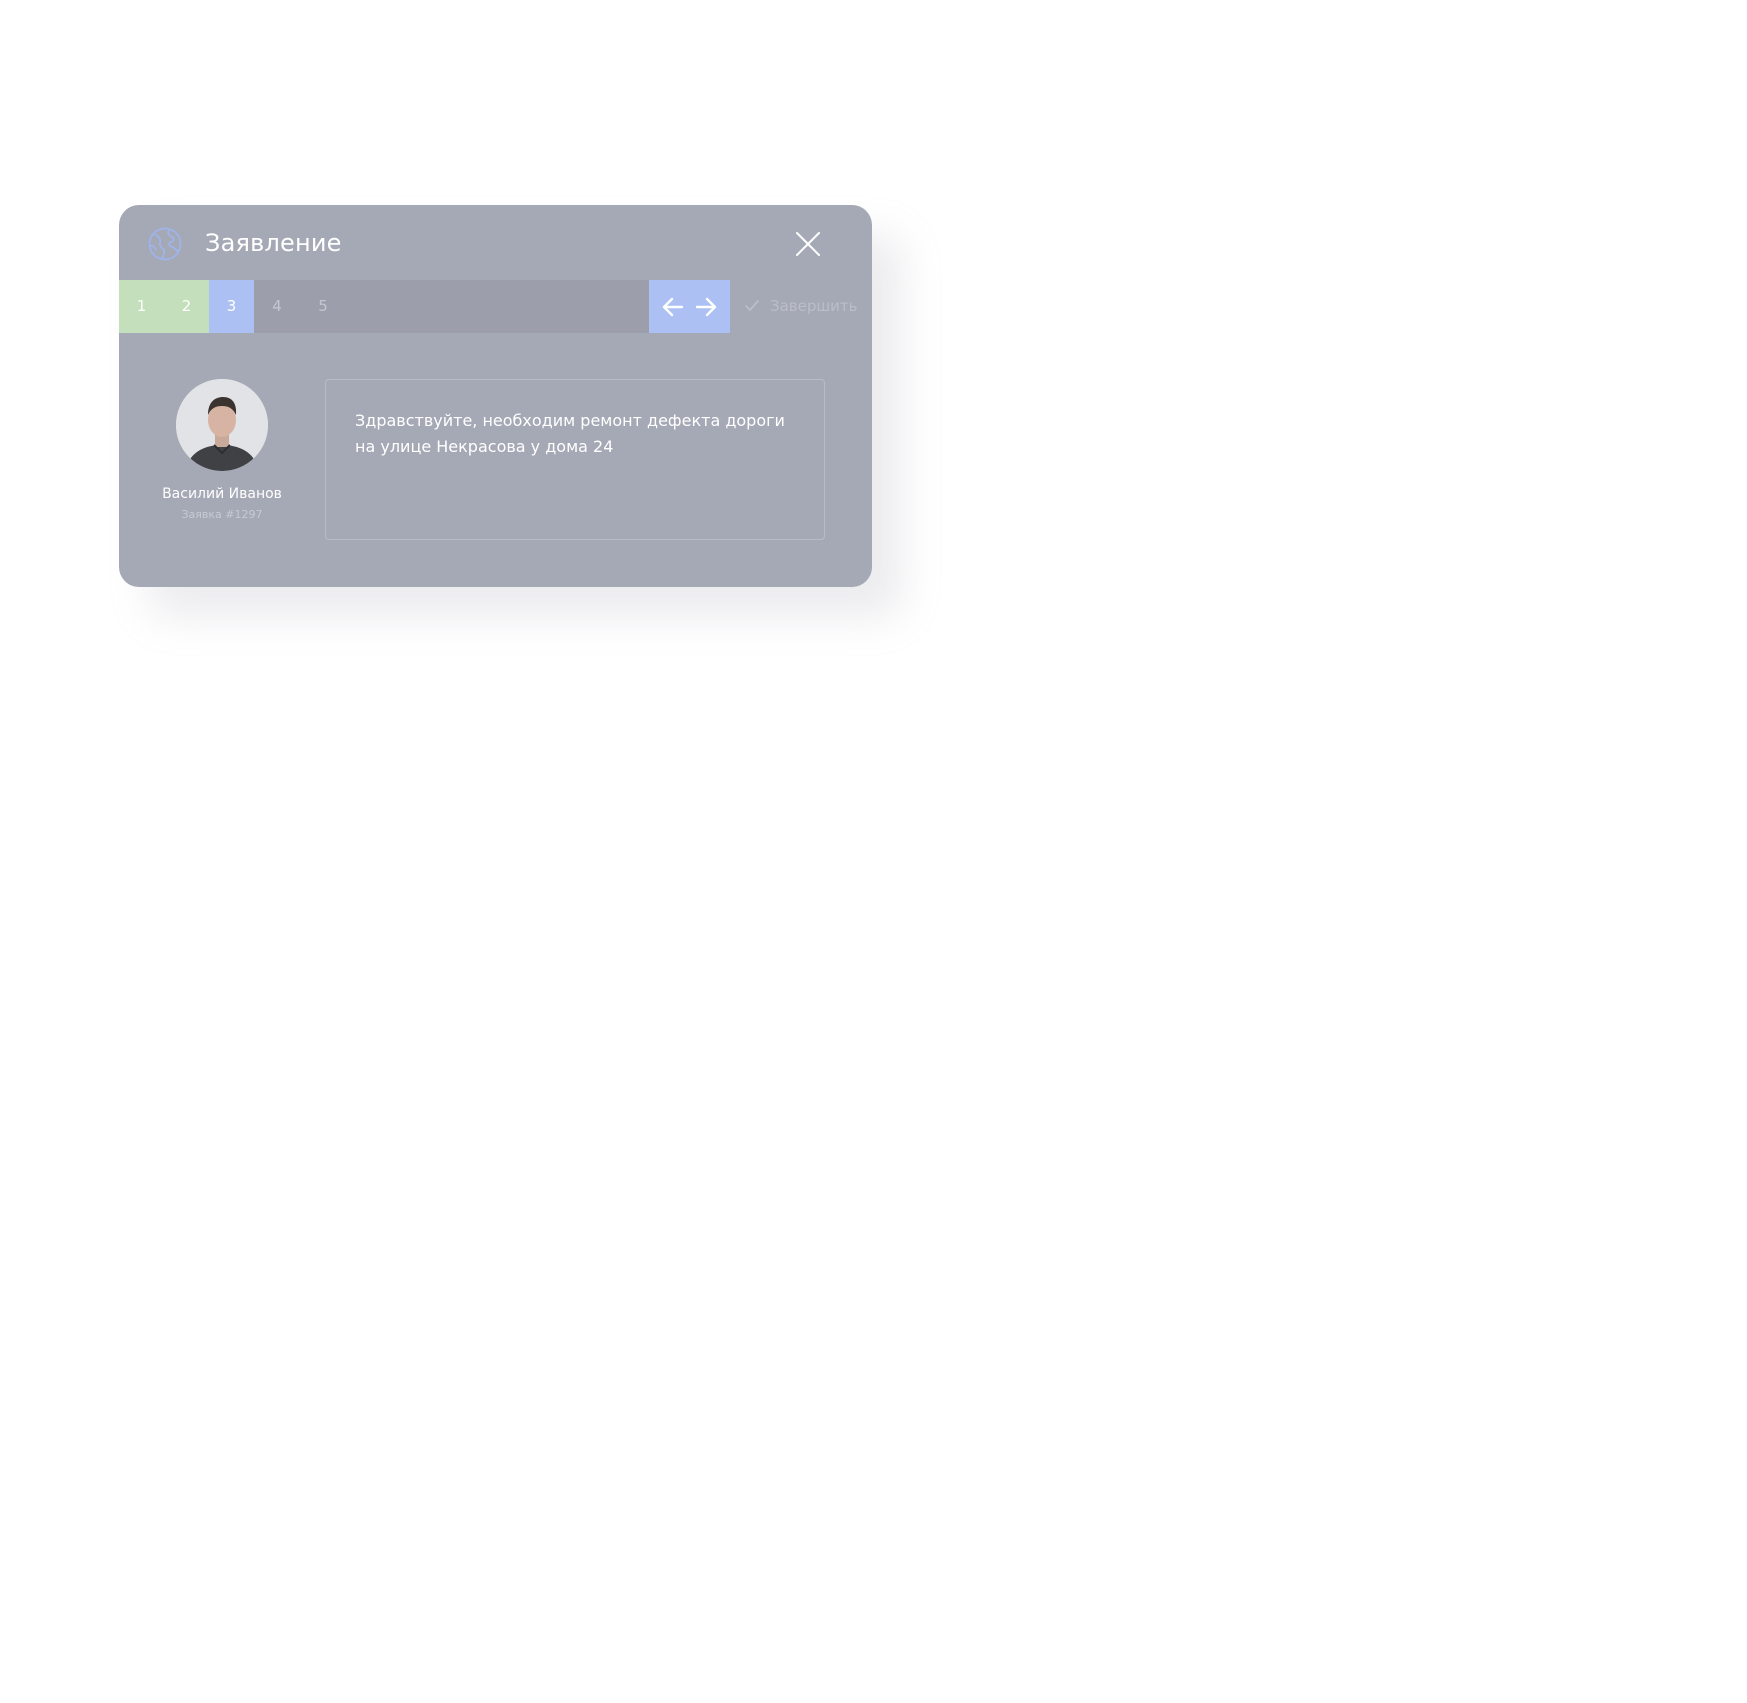 Image resolution: width=1747 pixels, height=1703 pixels. Describe the element at coordinates (273, 243) in the screenshot. I see `dialog-title: Заявление` at that location.